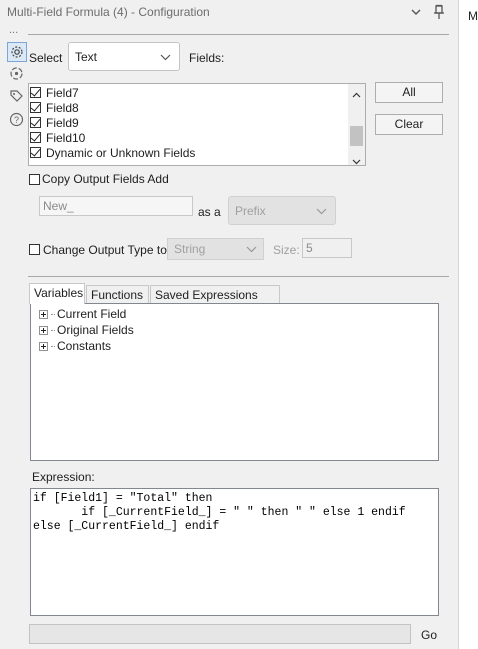 Image resolution: width=478 pixels, height=649 pixels. What do you see at coordinates (473, 16) in the screenshot?
I see `right-strip-text: M` at bounding box center [473, 16].